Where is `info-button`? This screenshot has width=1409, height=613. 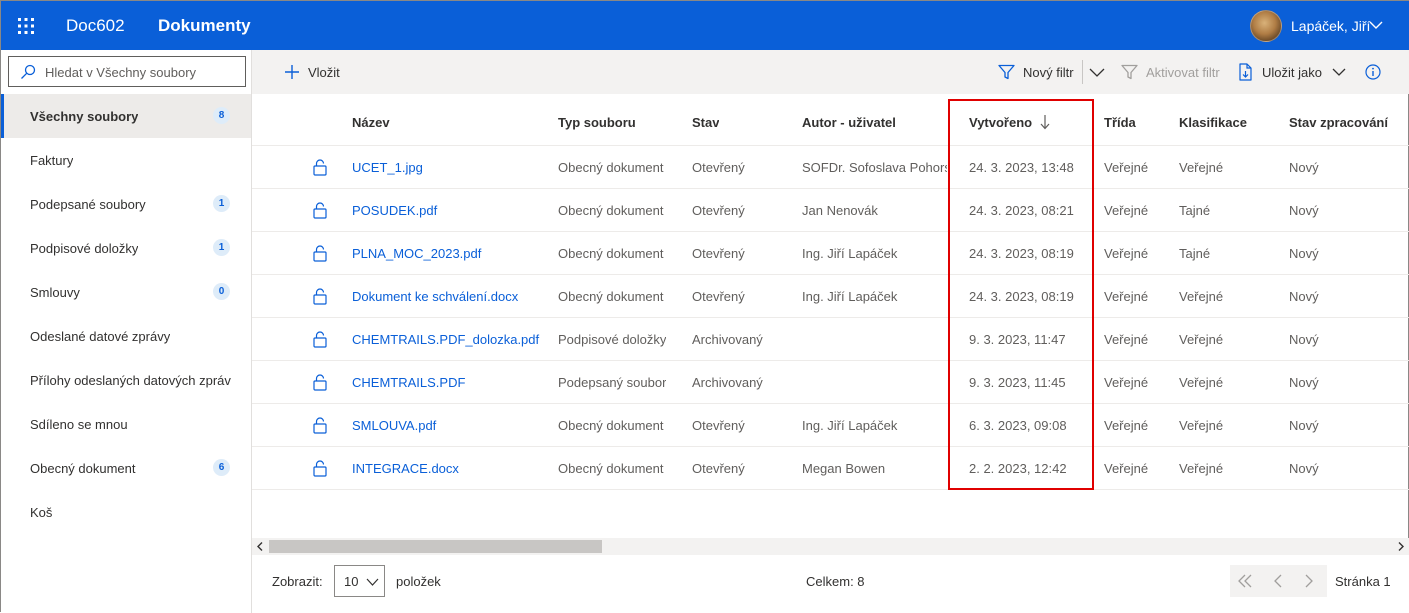 info-button is located at coordinates (1377, 72).